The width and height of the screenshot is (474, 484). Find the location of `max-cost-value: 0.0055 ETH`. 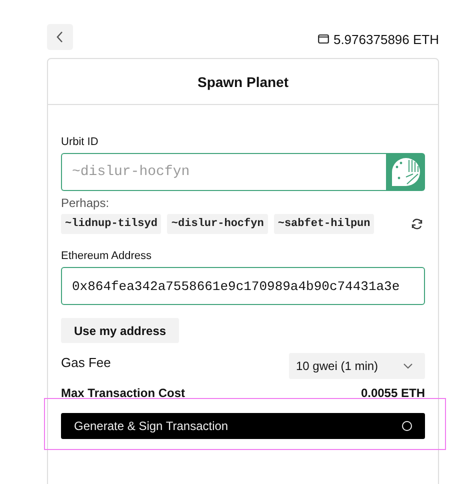

max-cost-value: 0.0055 ETH is located at coordinates (392, 393).